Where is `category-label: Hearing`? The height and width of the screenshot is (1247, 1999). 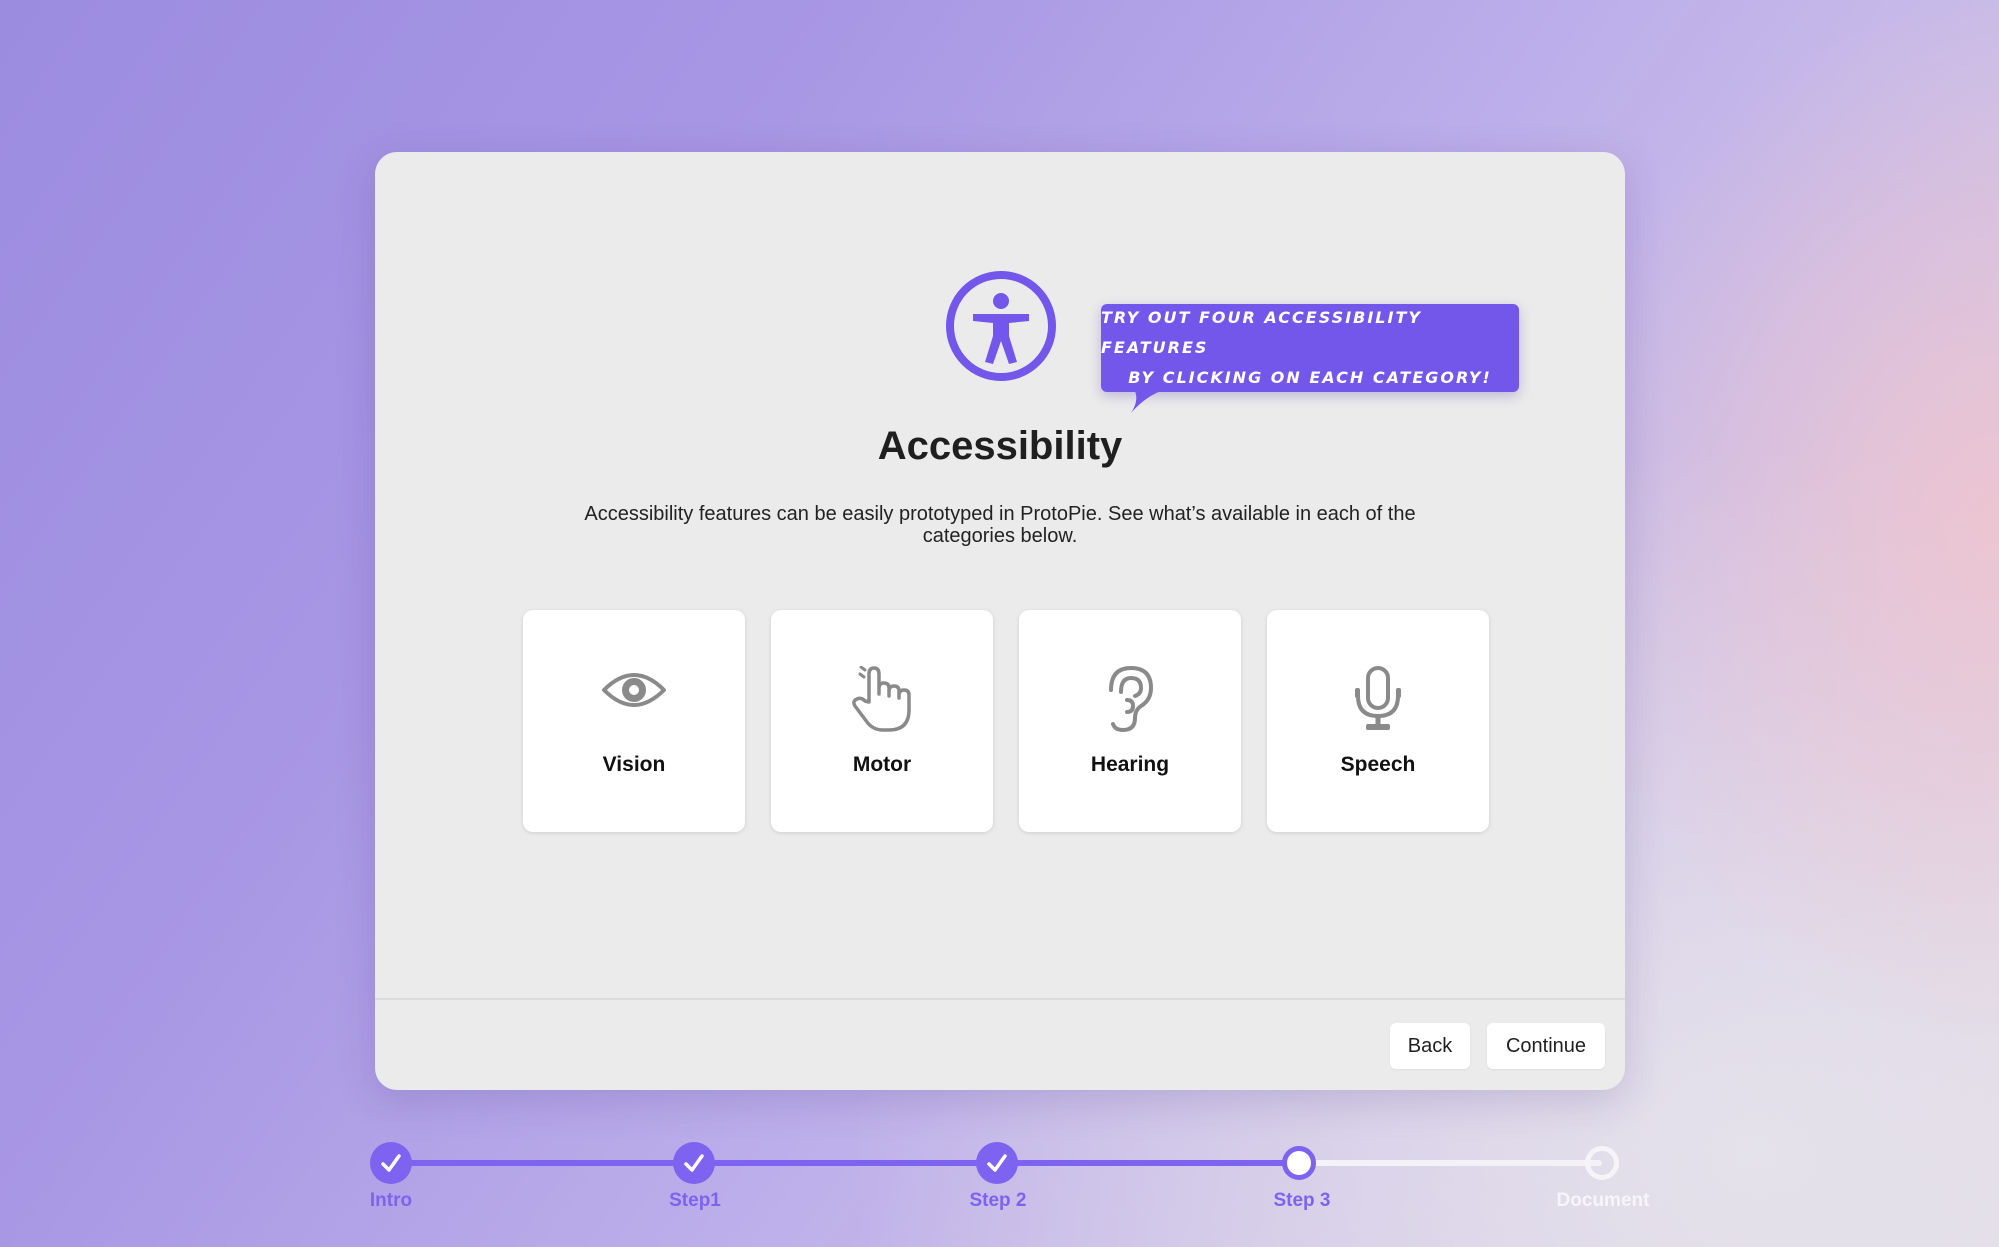
category-label: Hearing is located at coordinates (1130, 764).